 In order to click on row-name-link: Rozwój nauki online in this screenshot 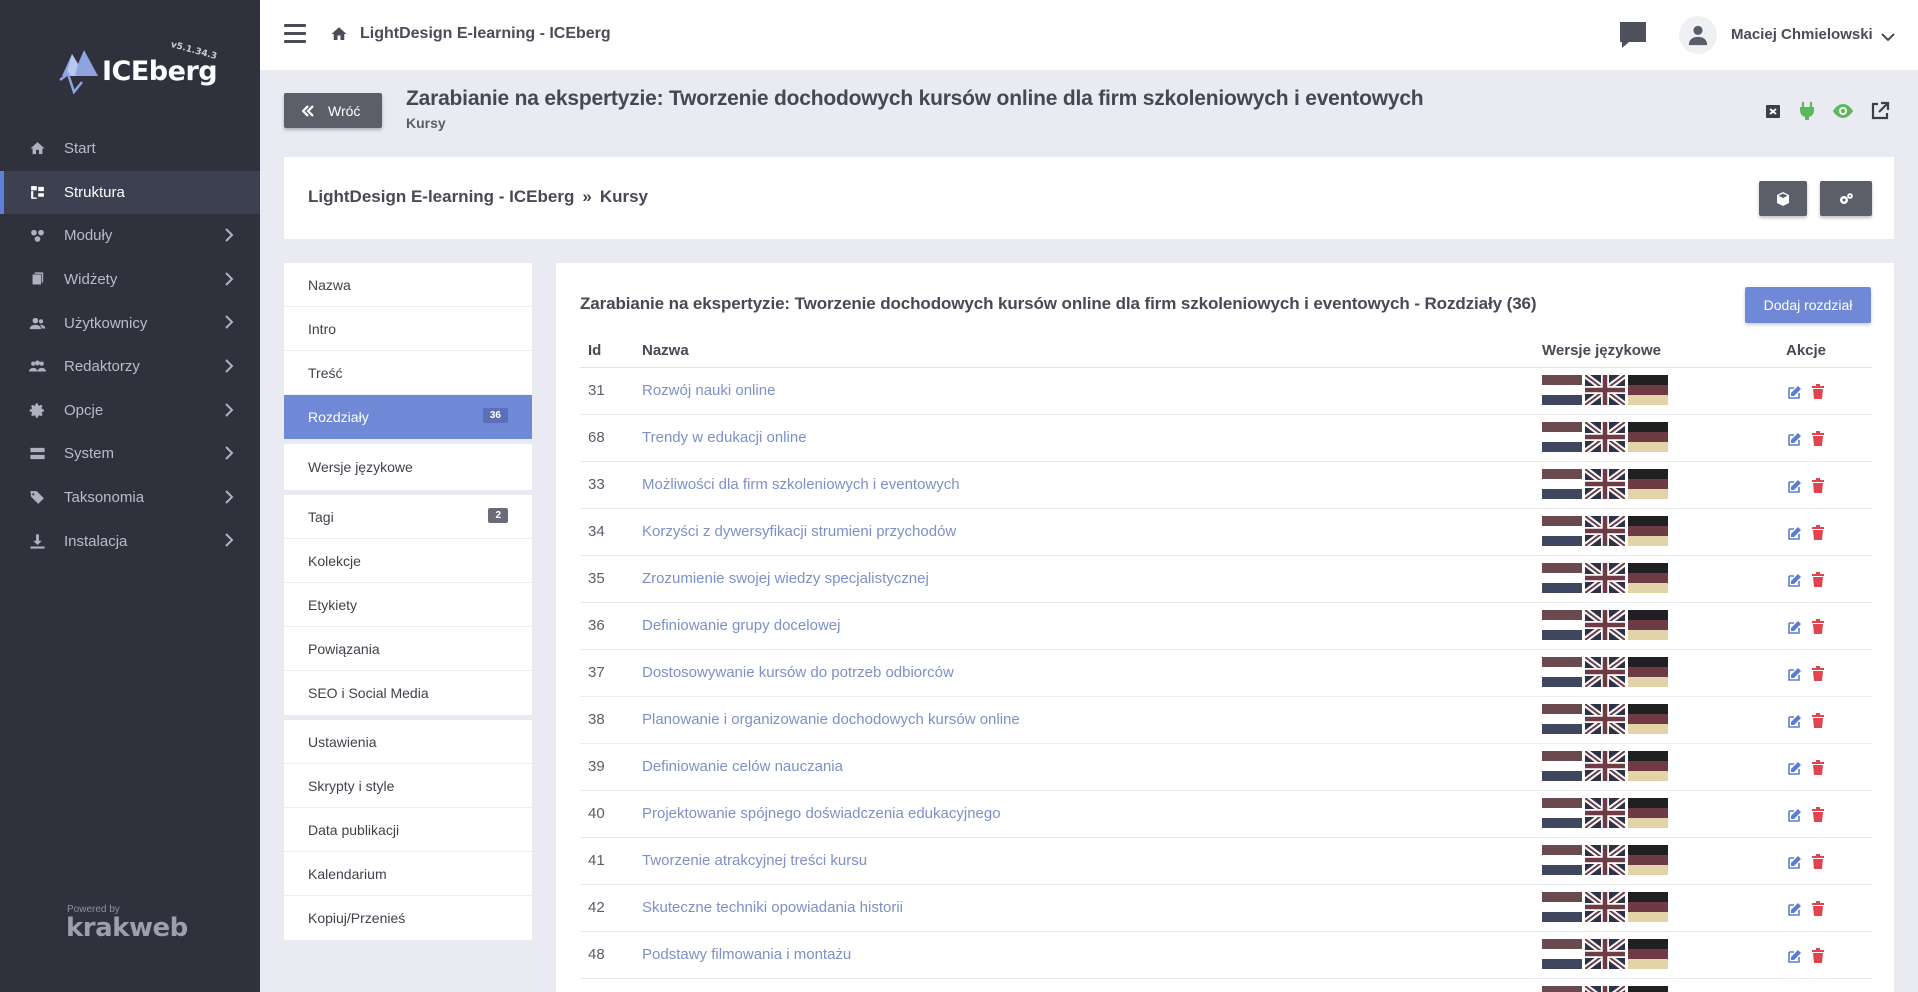, I will do `click(708, 390)`.